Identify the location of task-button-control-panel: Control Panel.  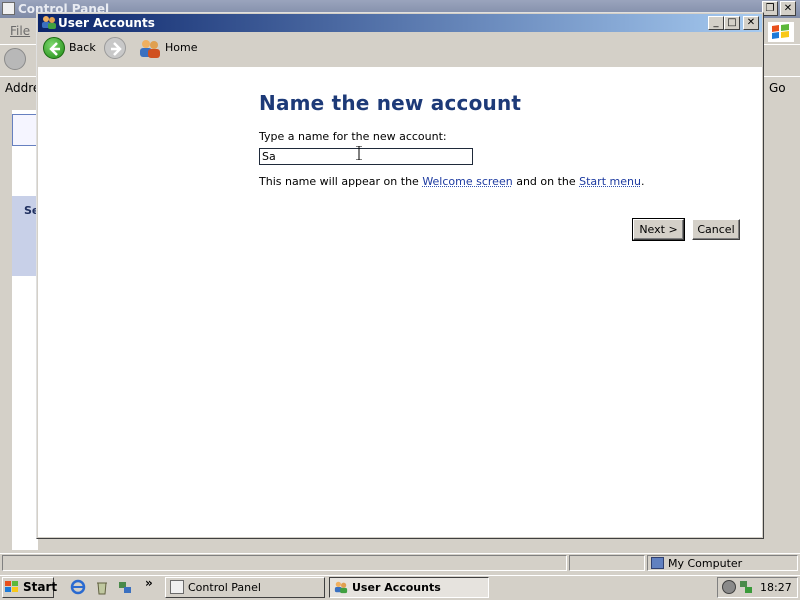
(245, 587).